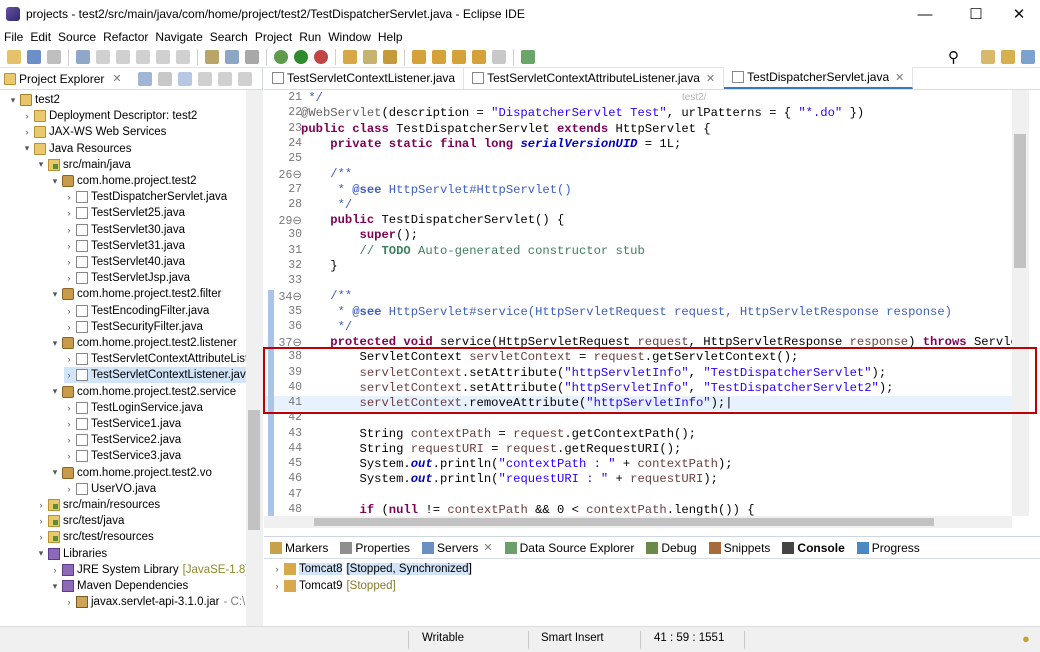 This screenshot has height=652, width=1040. I want to click on last-edit-location-icon, so click(459, 56).